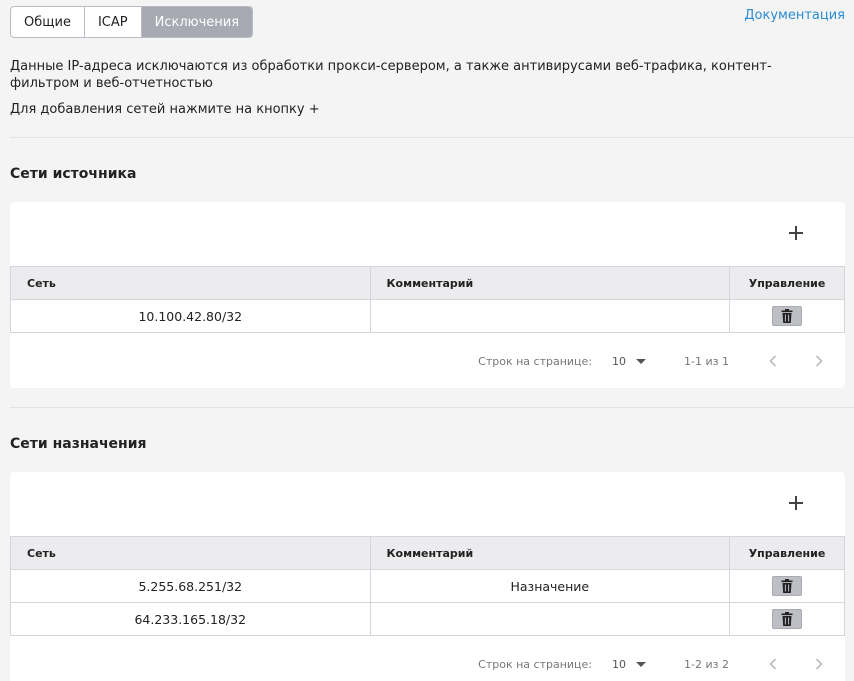  I want to click on tab-group: Общие ICAP Исключения, so click(132, 22).